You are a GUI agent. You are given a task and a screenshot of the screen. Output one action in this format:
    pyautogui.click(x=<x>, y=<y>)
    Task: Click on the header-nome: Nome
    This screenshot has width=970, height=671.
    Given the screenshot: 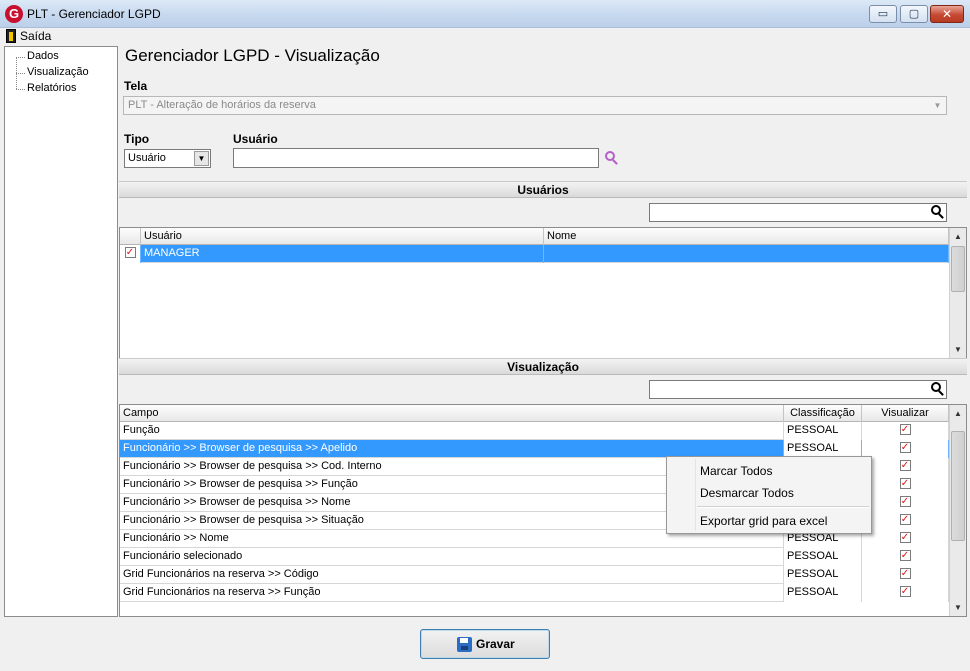 What is the action you would take?
    pyautogui.click(x=746, y=236)
    